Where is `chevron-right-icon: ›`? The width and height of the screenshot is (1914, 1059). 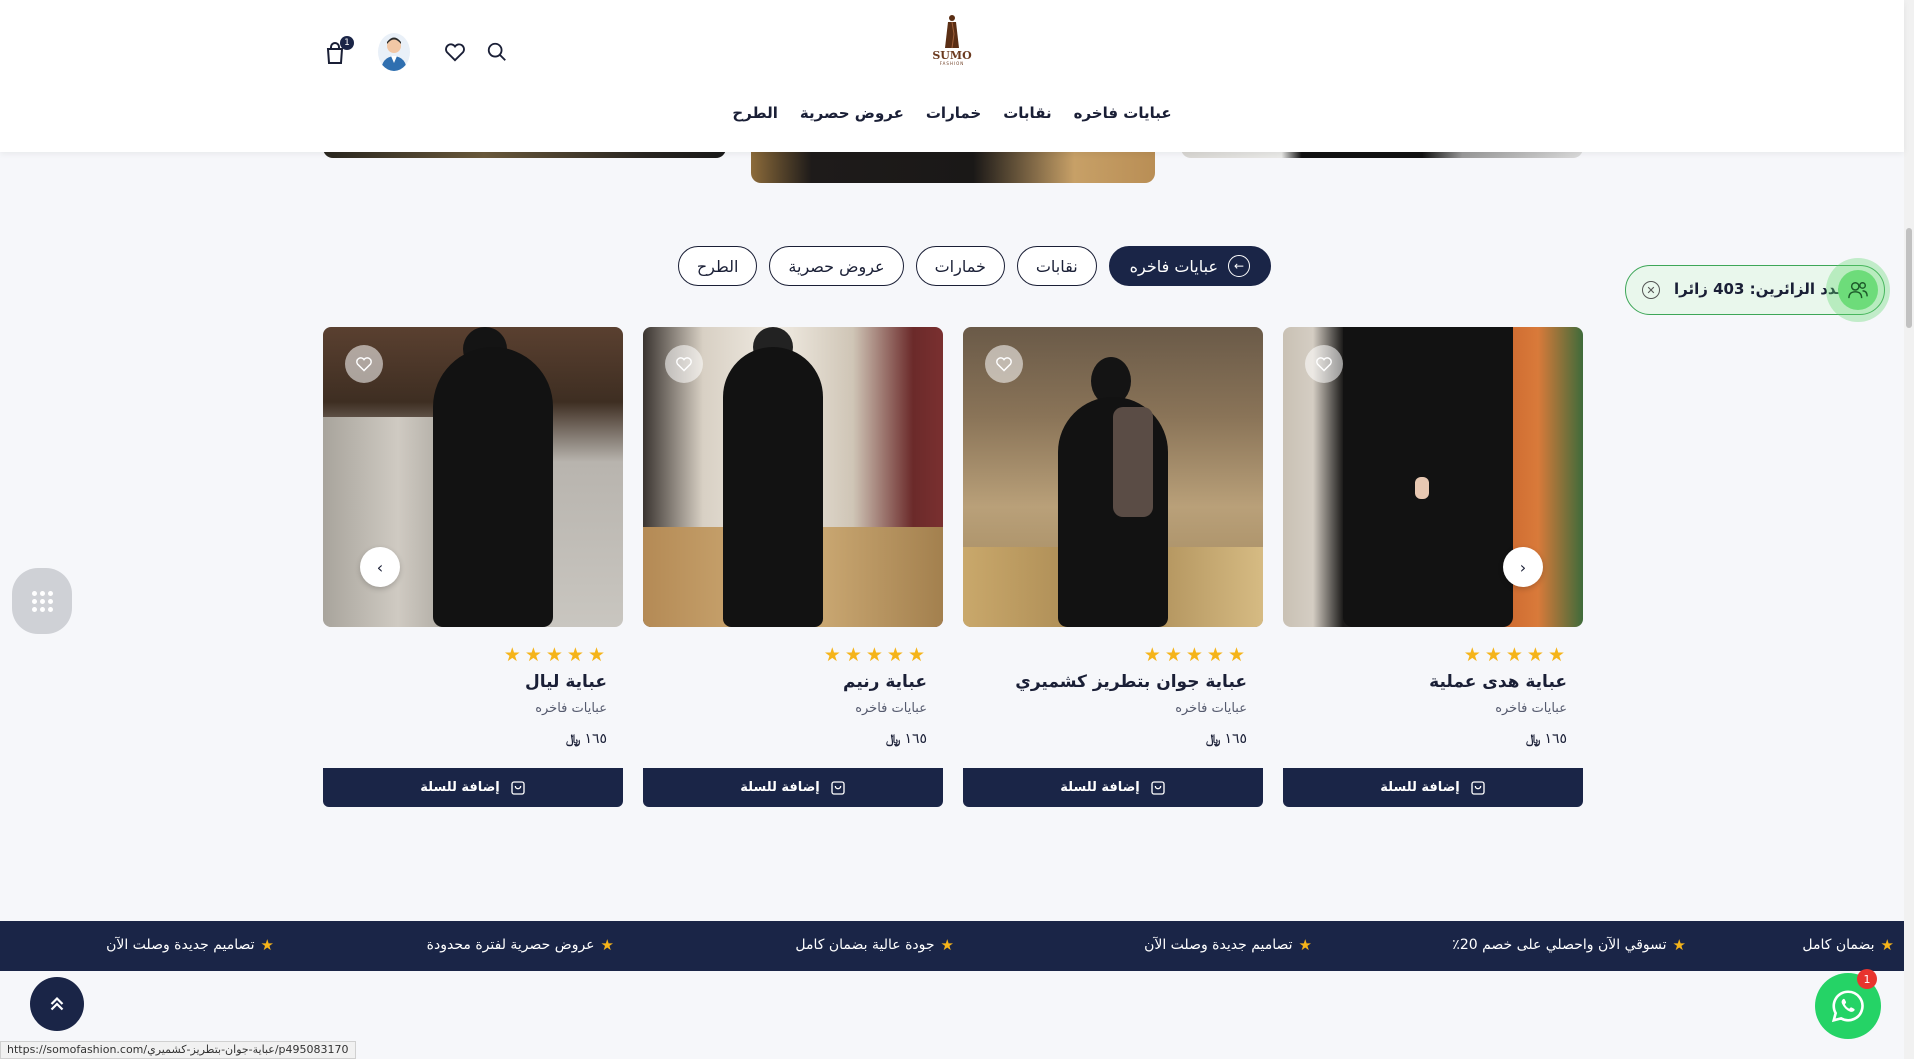
chevron-right-icon: › is located at coordinates (380, 567).